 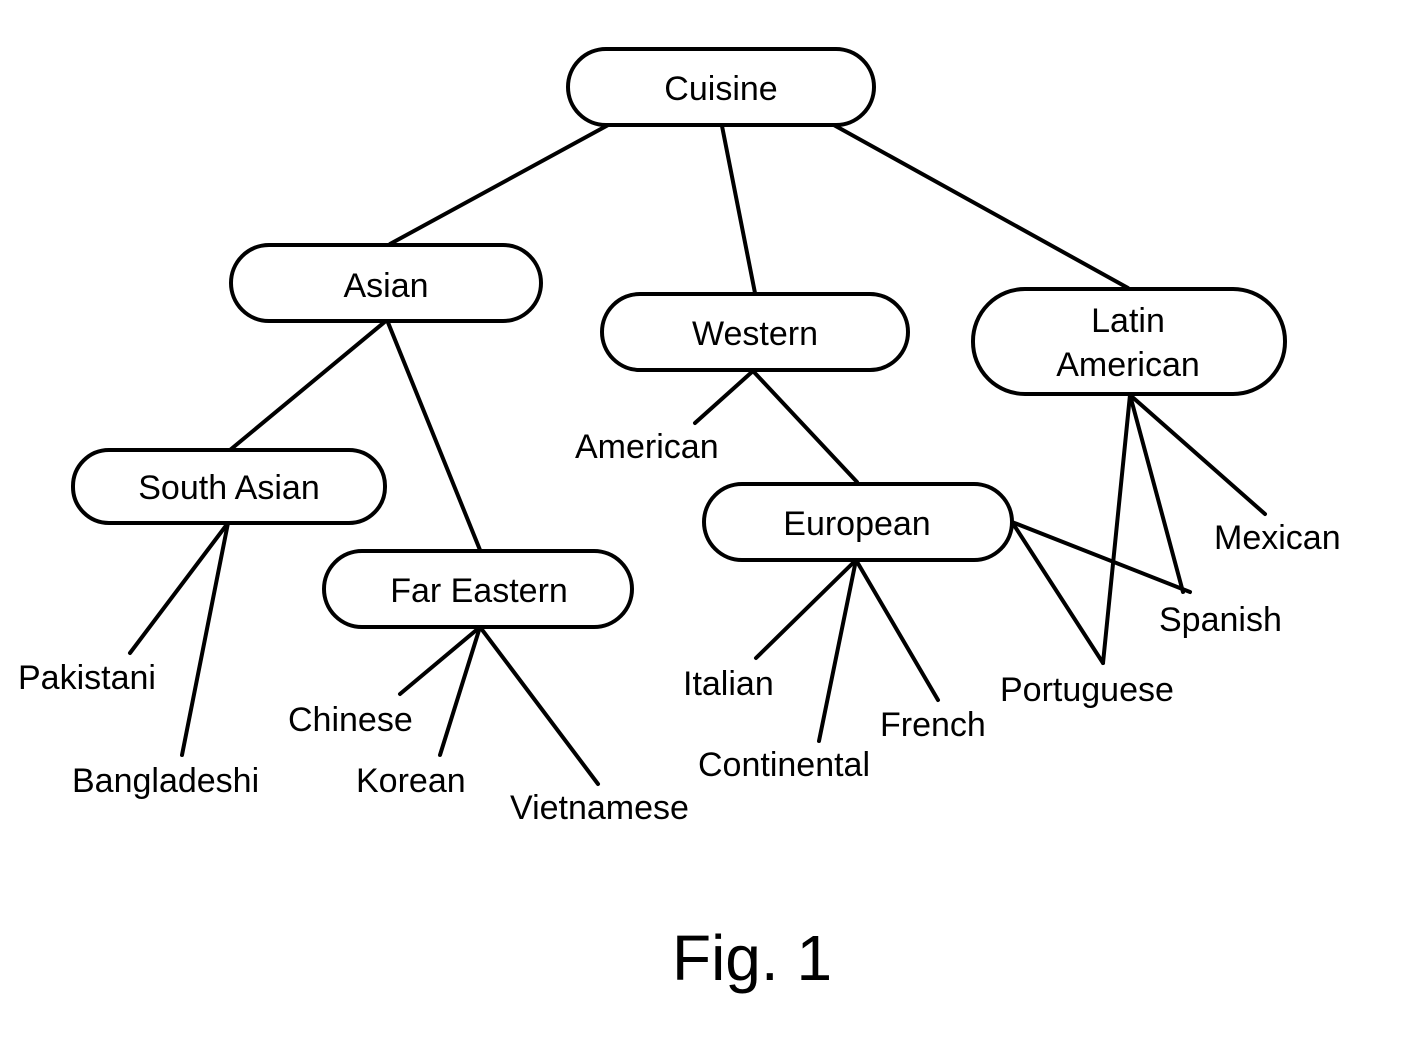 I want to click on leaf-pakistani: Pakistani, so click(x=87, y=678).